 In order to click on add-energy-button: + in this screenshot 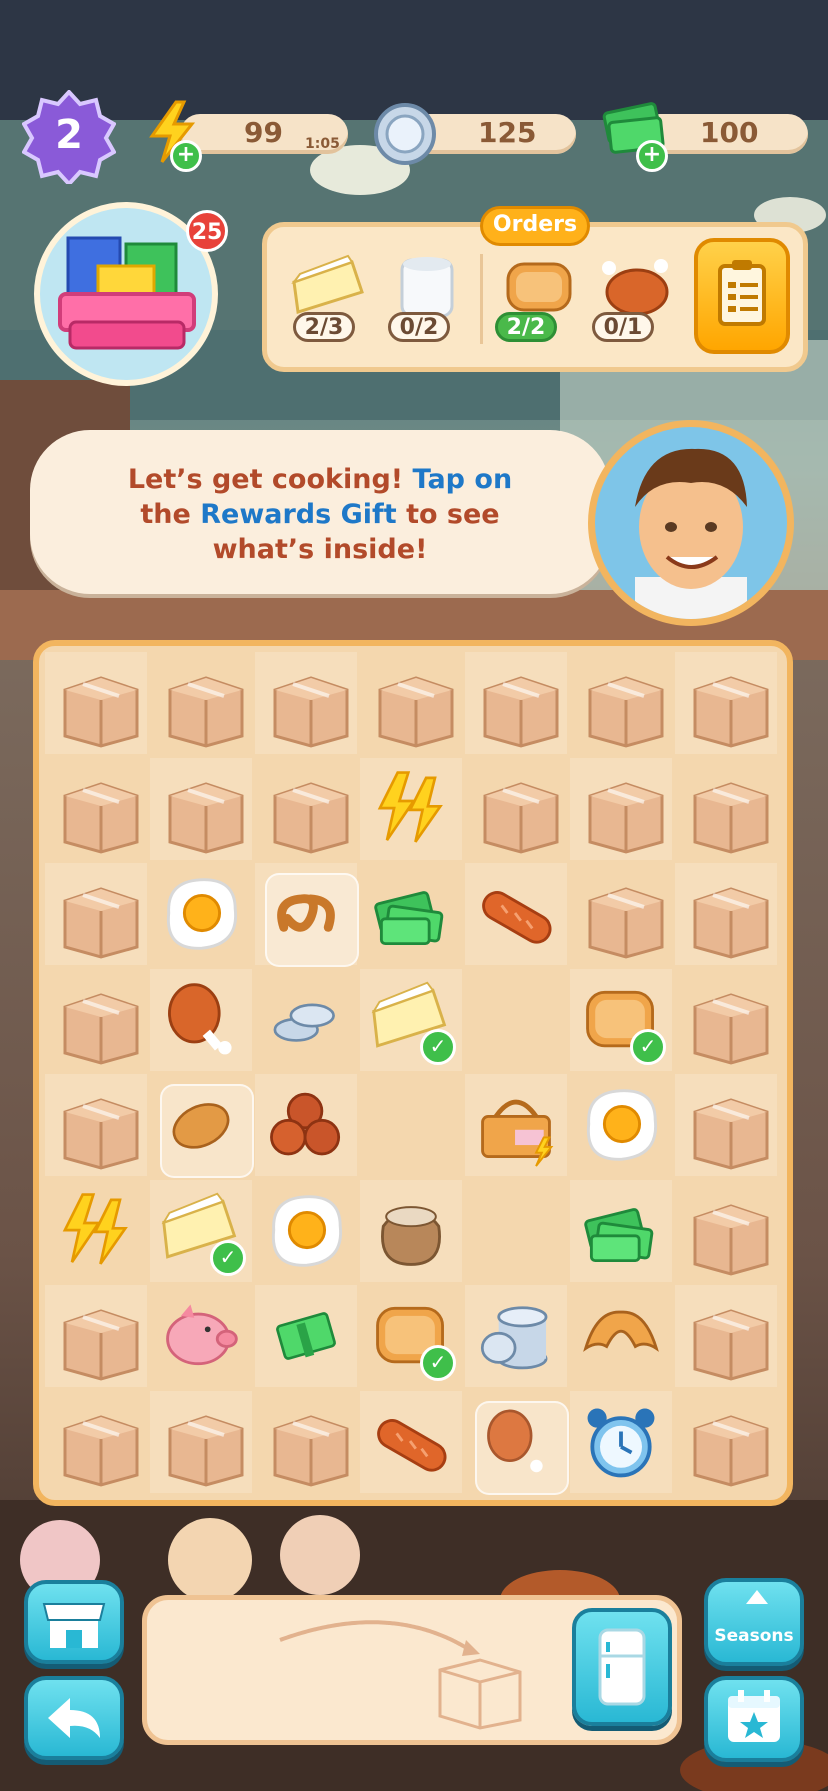, I will do `click(186, 156)`.